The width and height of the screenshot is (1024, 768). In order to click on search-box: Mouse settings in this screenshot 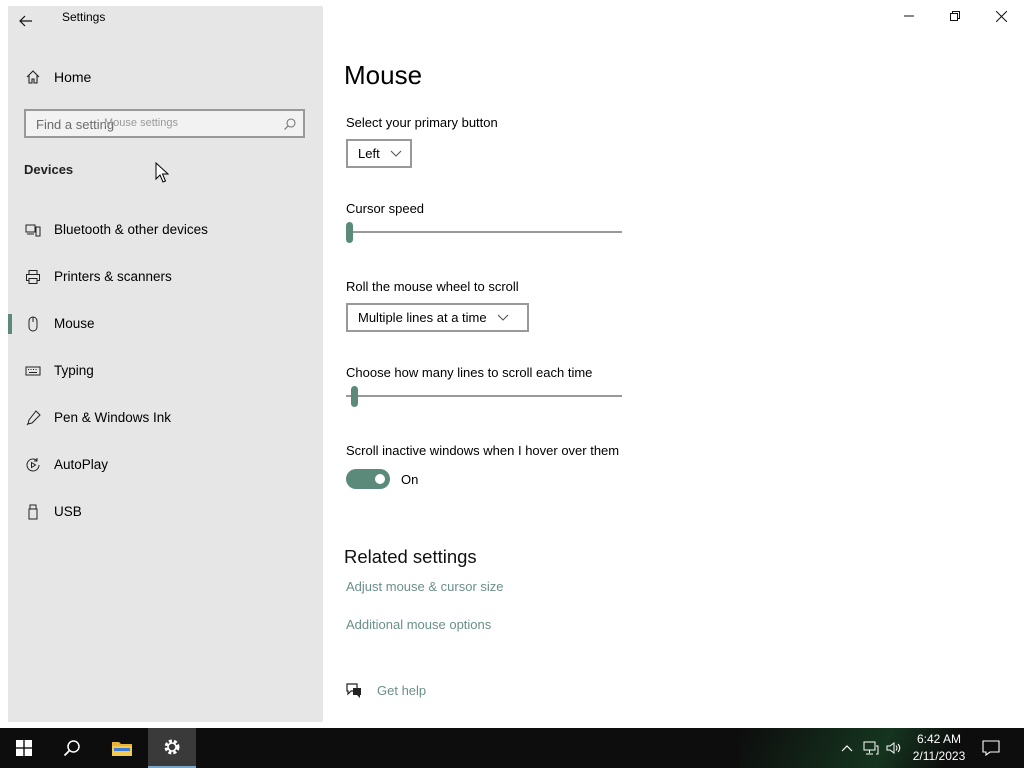, I will do `click(164, 123)`.